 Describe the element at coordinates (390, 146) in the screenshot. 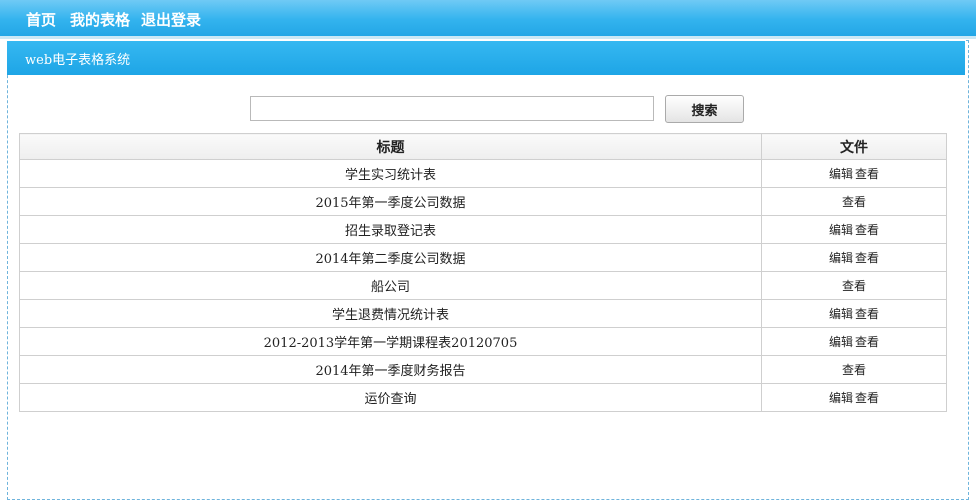

I see `column-header-title: 标题` at that location.